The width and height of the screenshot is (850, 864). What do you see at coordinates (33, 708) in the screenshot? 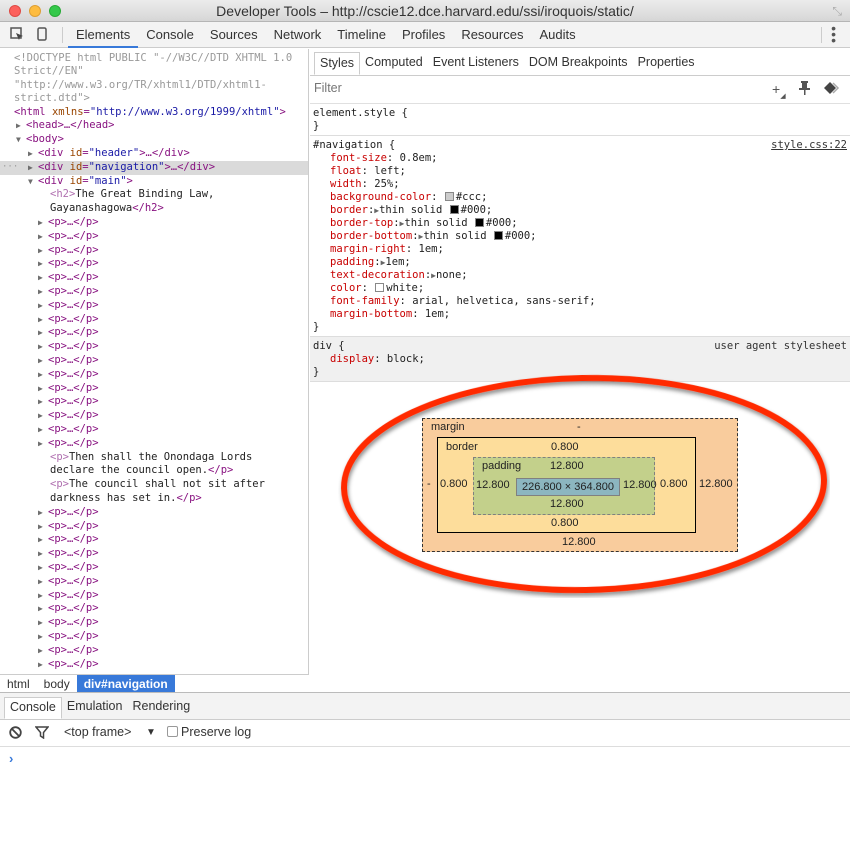
I see `drawer-tab-console: Console` at bounding box center [33, 708].